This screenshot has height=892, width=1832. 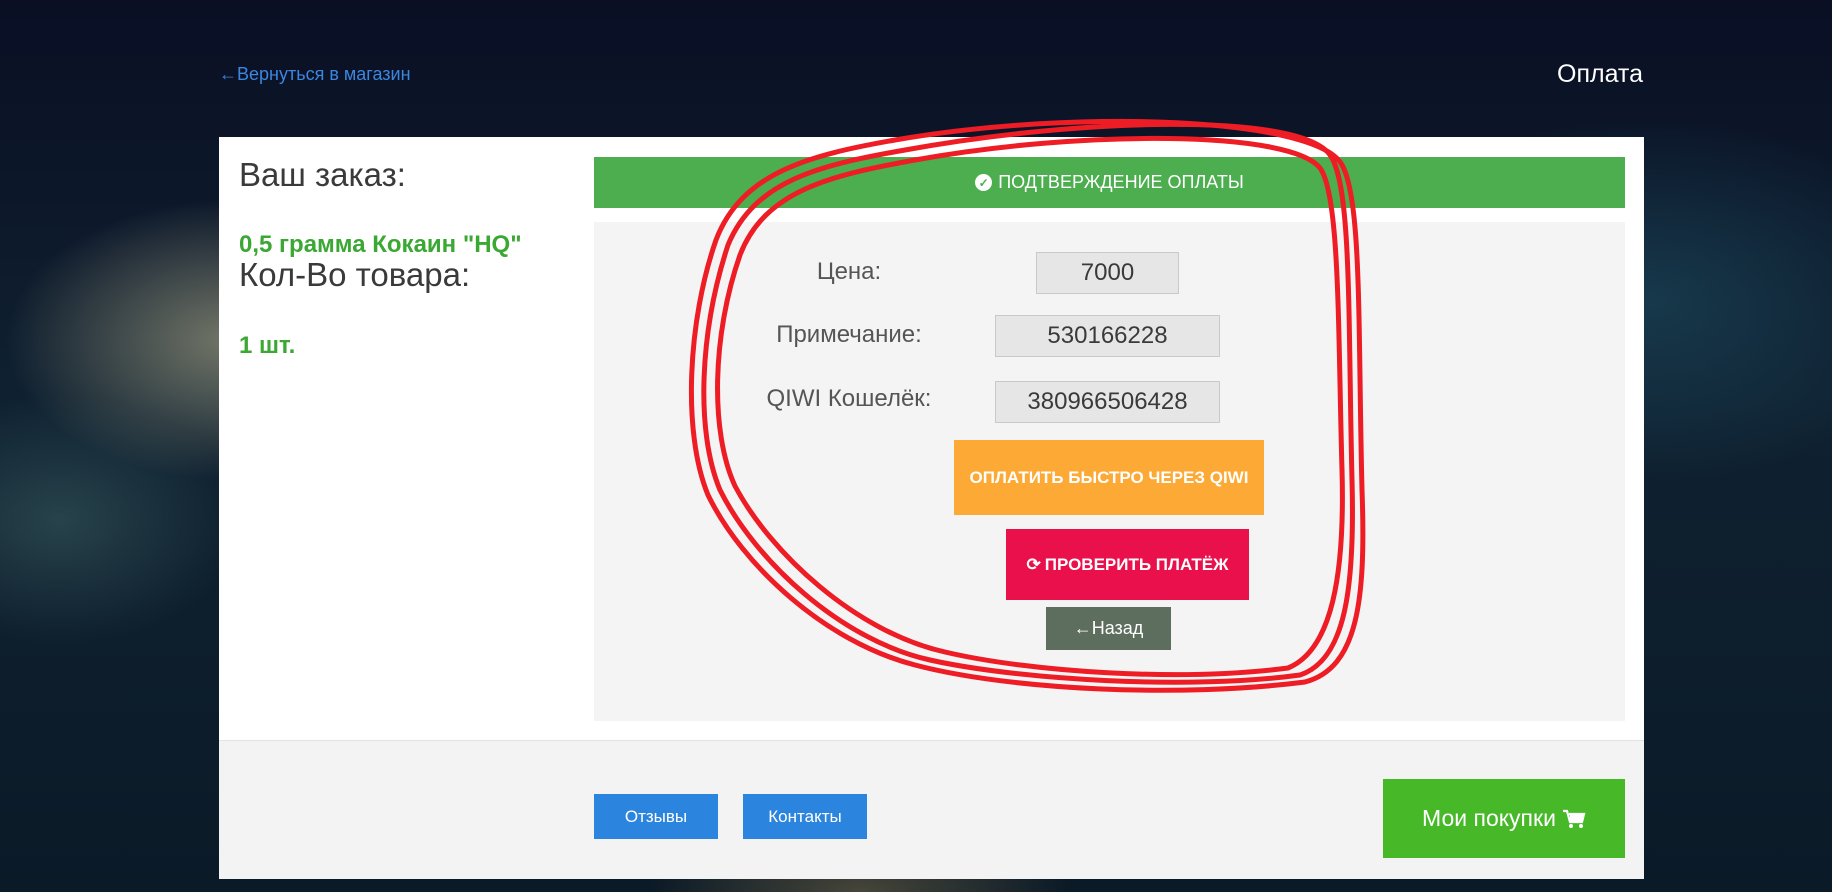 I want to click on qiwi-wallet-field: 380966506428, so click(x=1107, y=402).